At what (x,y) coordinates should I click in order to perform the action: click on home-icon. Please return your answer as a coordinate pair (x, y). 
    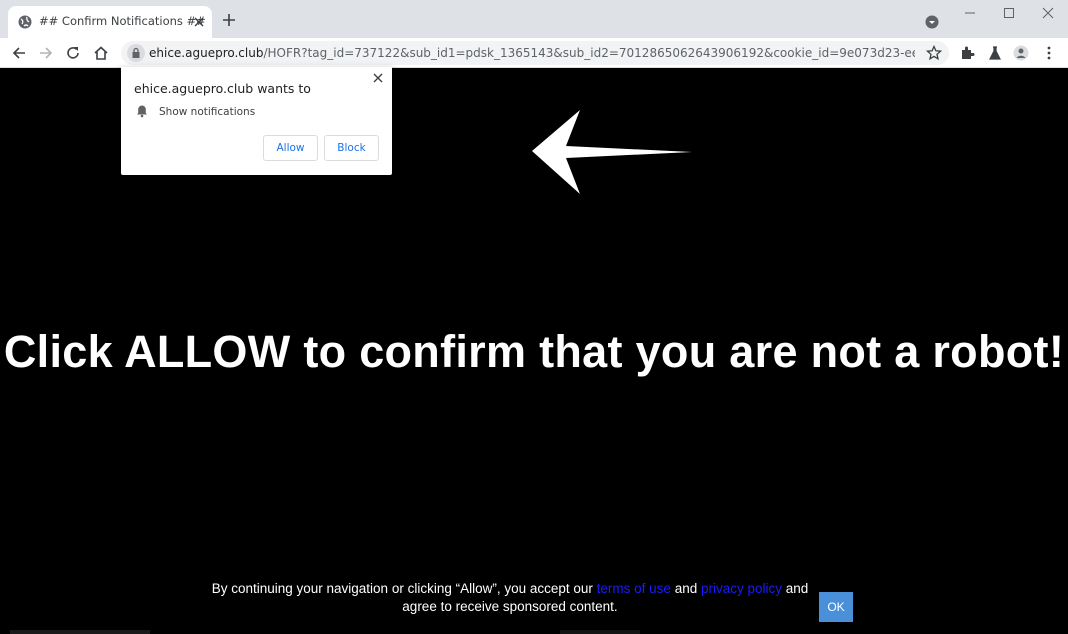
    Looking at the image, I should click on (101, 53).